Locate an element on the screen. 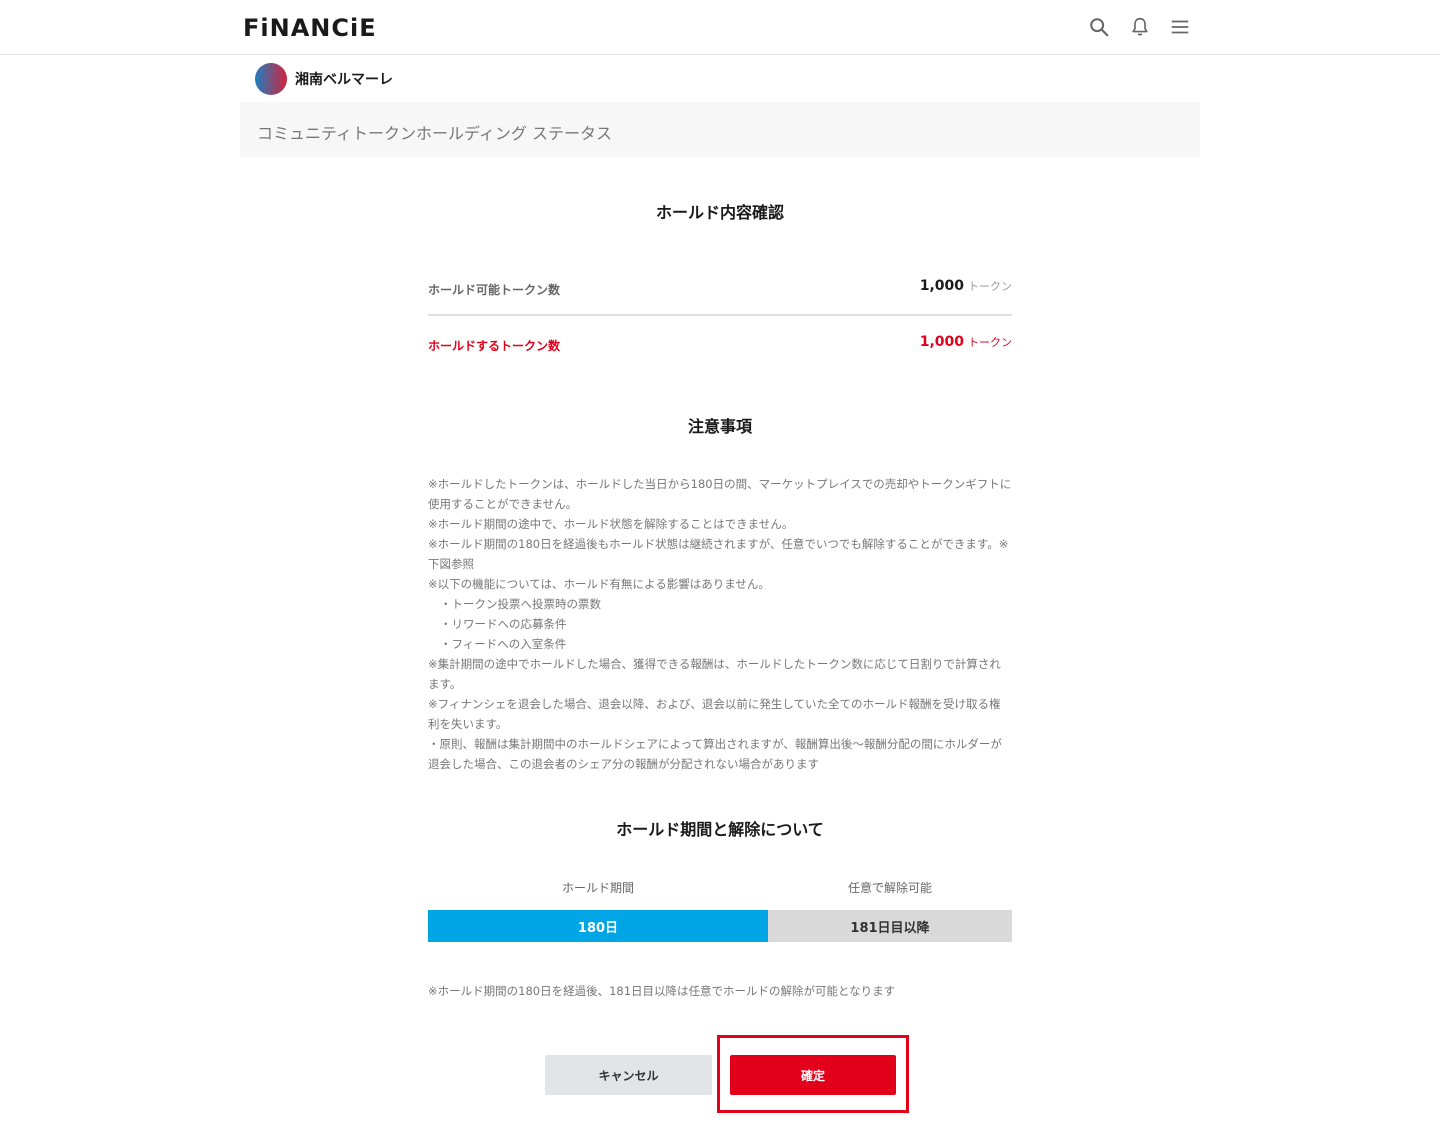 This screenshot has height=1135, width=1440. hold-token-row: ホールドするトークン数 1,000 トークン is located at coordinates (720, 344).